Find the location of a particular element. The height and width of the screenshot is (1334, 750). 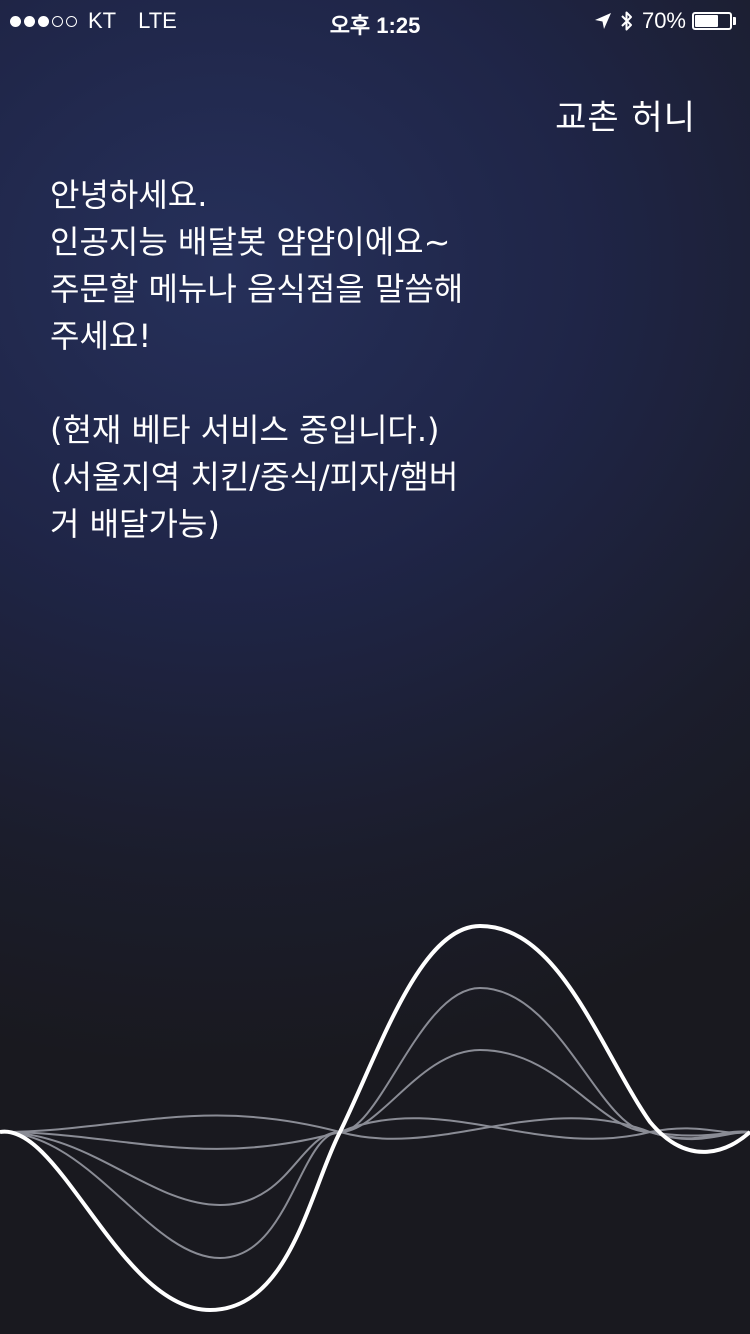

notice-line: (서울지역 치킨/중식/피자/햄버 is located at coordinates (254, 477).